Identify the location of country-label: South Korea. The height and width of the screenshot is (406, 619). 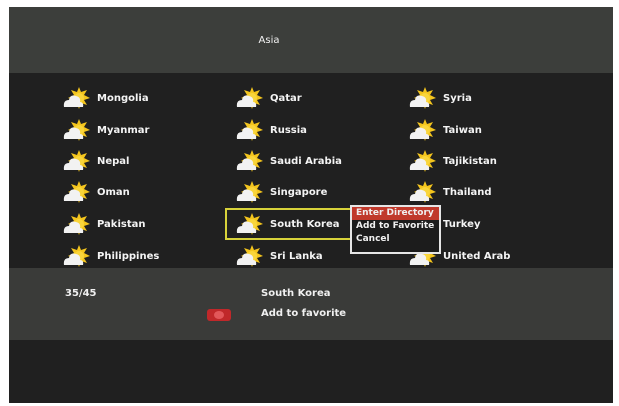
(305, 224).